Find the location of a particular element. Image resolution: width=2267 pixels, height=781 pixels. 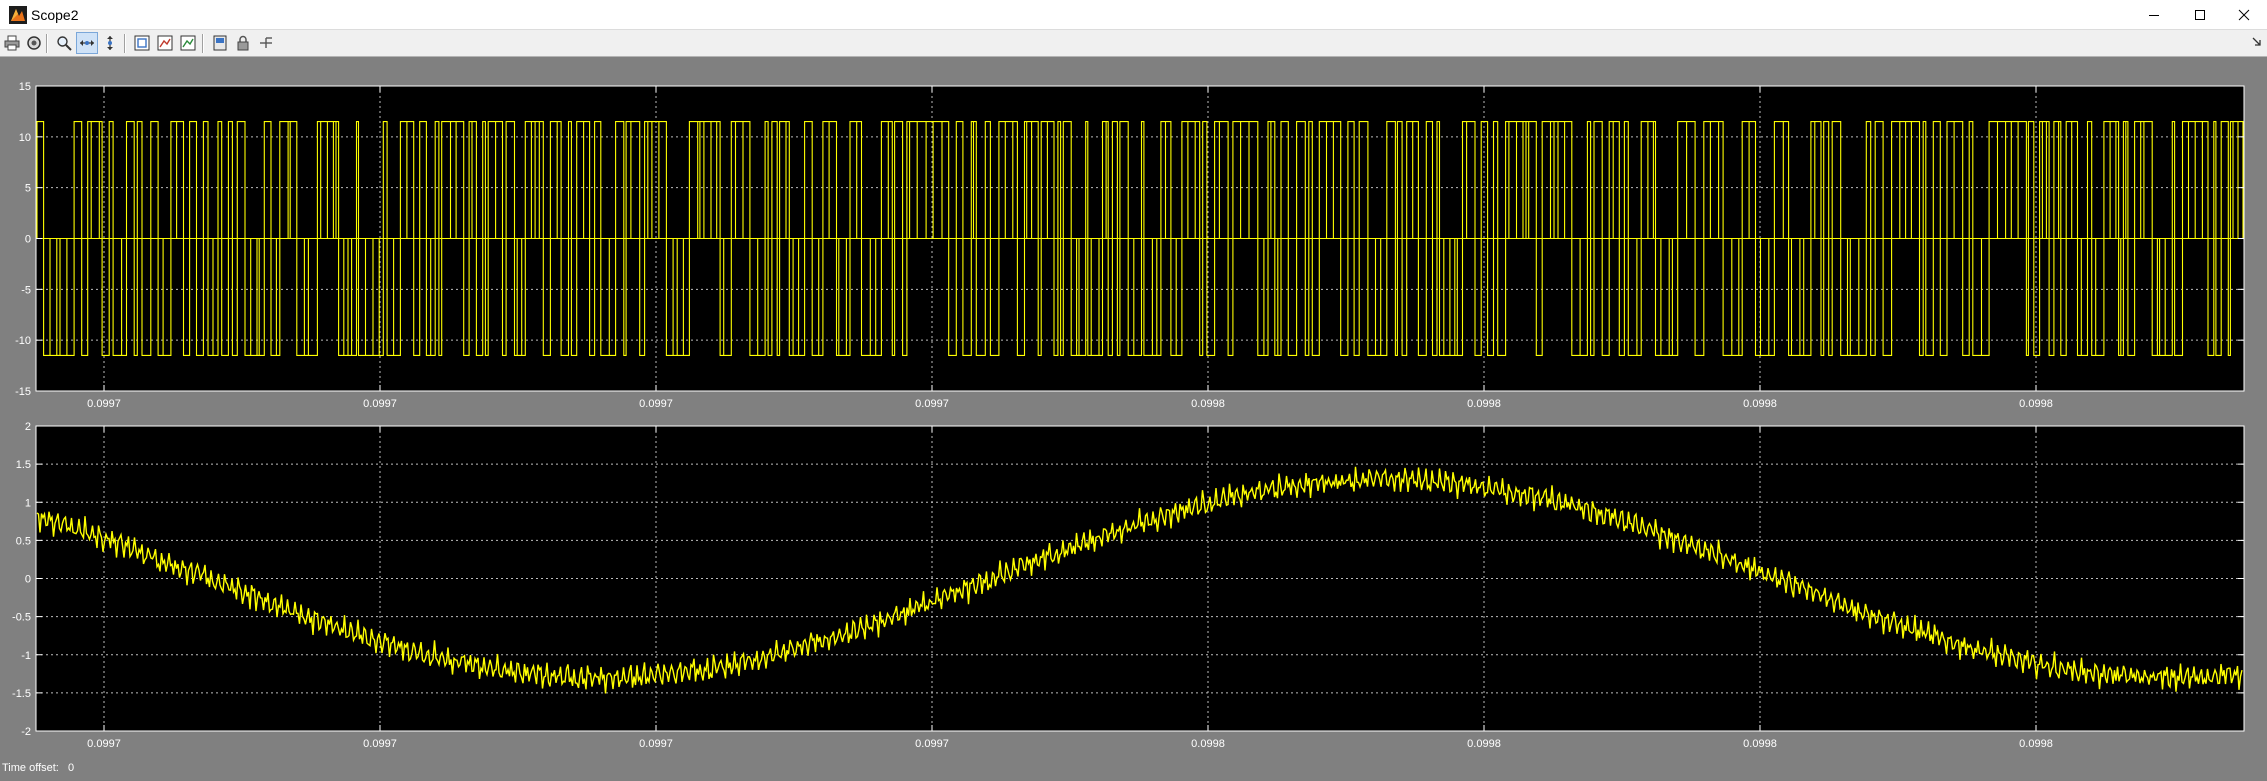

zoom-y-button is located at coordinates (110, 43).